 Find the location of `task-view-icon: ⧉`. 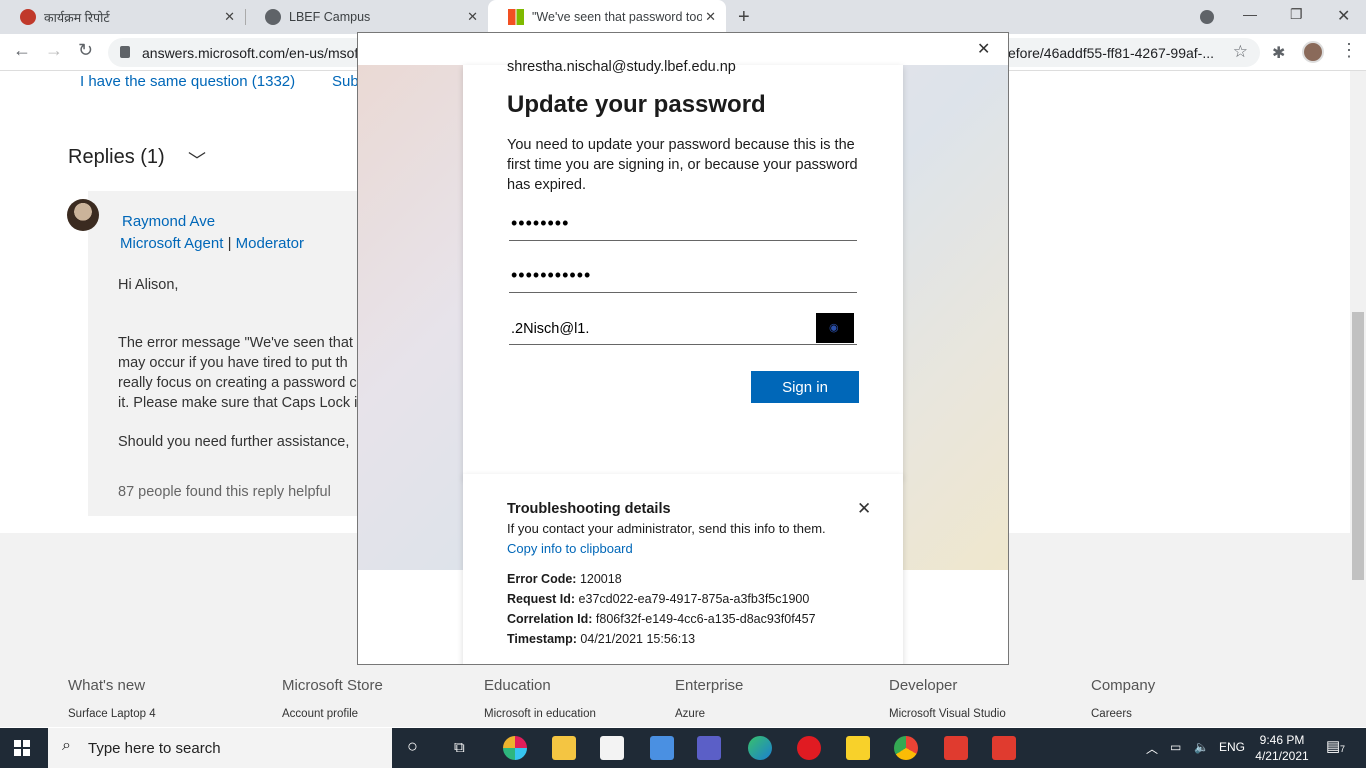

task-view-icon: ⧉ is located at coordinates (459, 747).